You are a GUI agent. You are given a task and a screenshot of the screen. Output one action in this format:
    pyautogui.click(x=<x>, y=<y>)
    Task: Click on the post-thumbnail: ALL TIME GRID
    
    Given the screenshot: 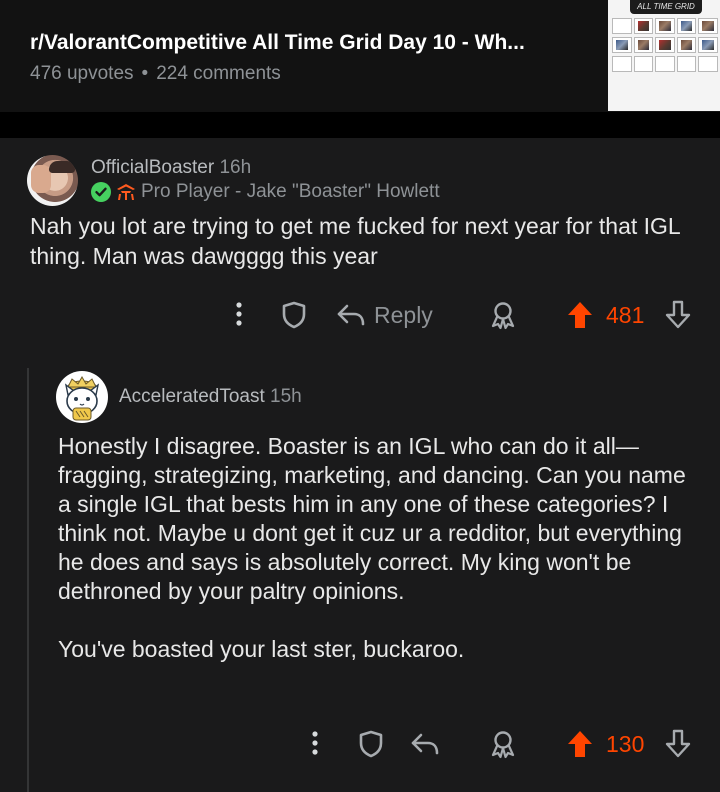 What is the action you would take?
    pyautogui.click(x=664, y=55)
    